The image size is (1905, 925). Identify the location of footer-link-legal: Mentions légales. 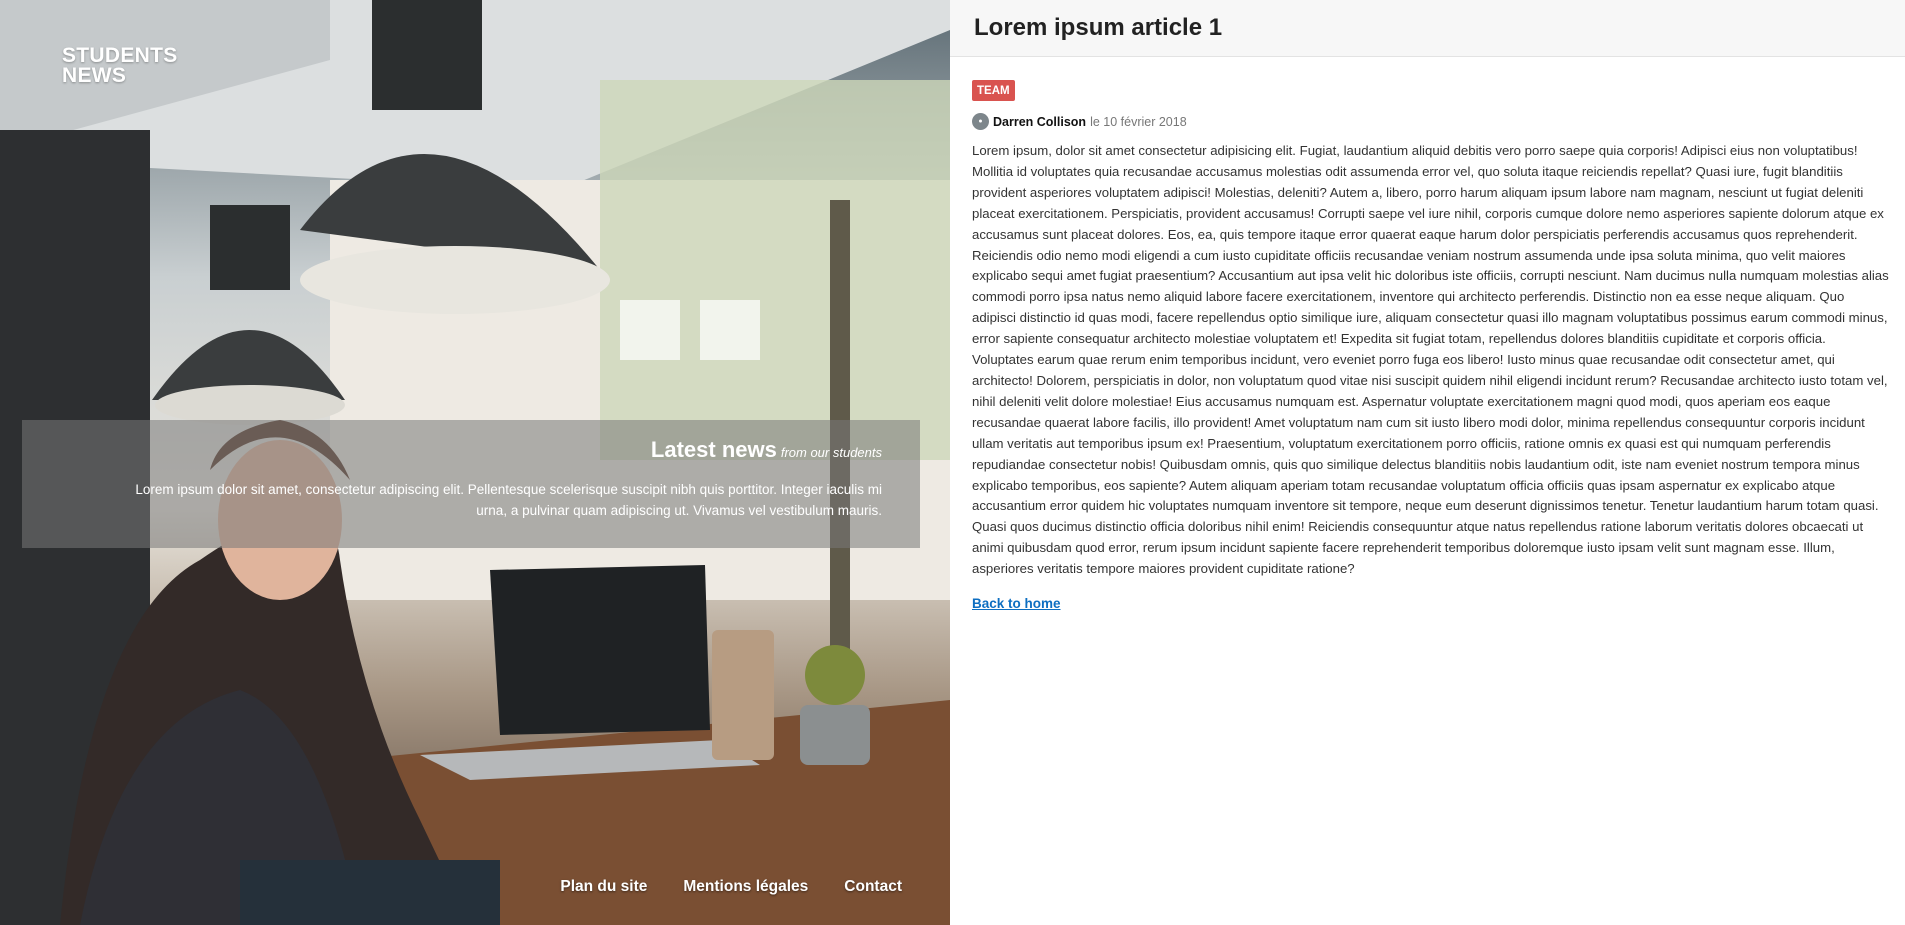
(745, 887).